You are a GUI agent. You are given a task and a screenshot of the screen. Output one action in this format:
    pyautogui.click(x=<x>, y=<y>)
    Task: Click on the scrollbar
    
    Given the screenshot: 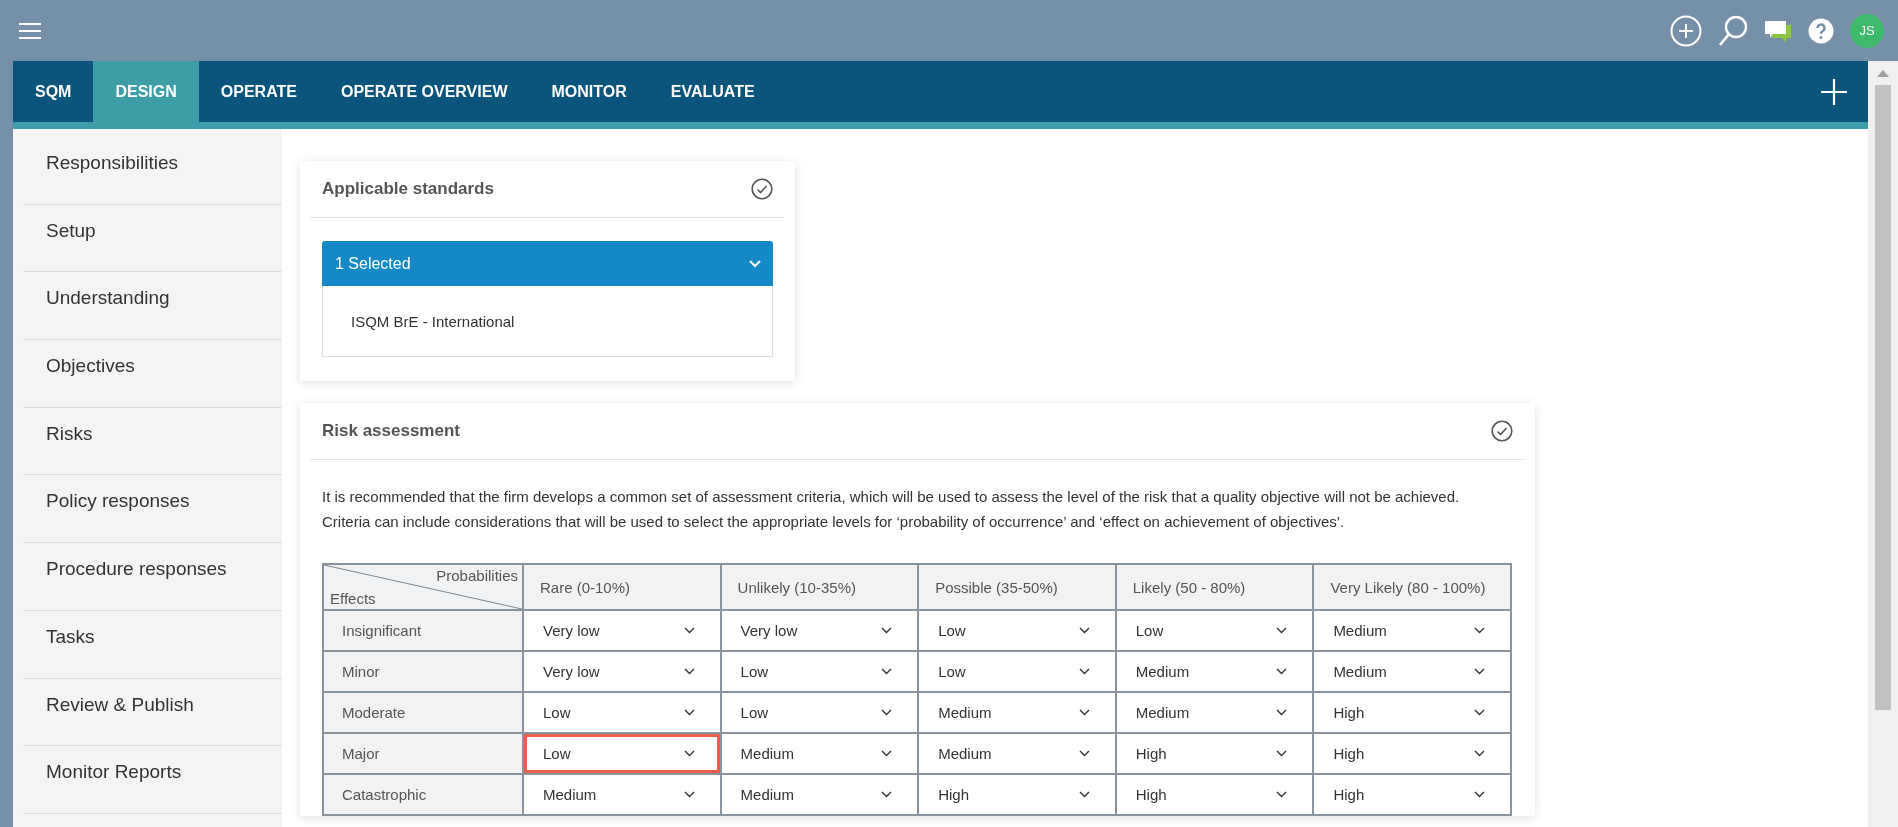 What is the action you would take?
    pyautogui.click(x=1883, y=444)
    